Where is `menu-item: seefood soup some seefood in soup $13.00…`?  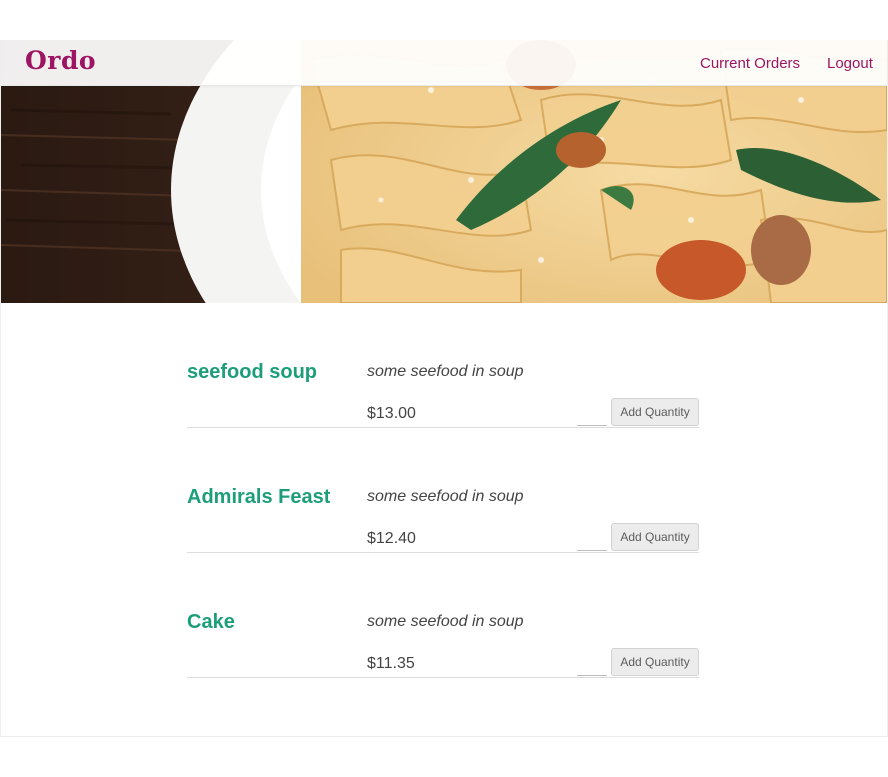 menu-item: seefood soup some seefood in soup $13.00… is located at coordinates (443, 365).